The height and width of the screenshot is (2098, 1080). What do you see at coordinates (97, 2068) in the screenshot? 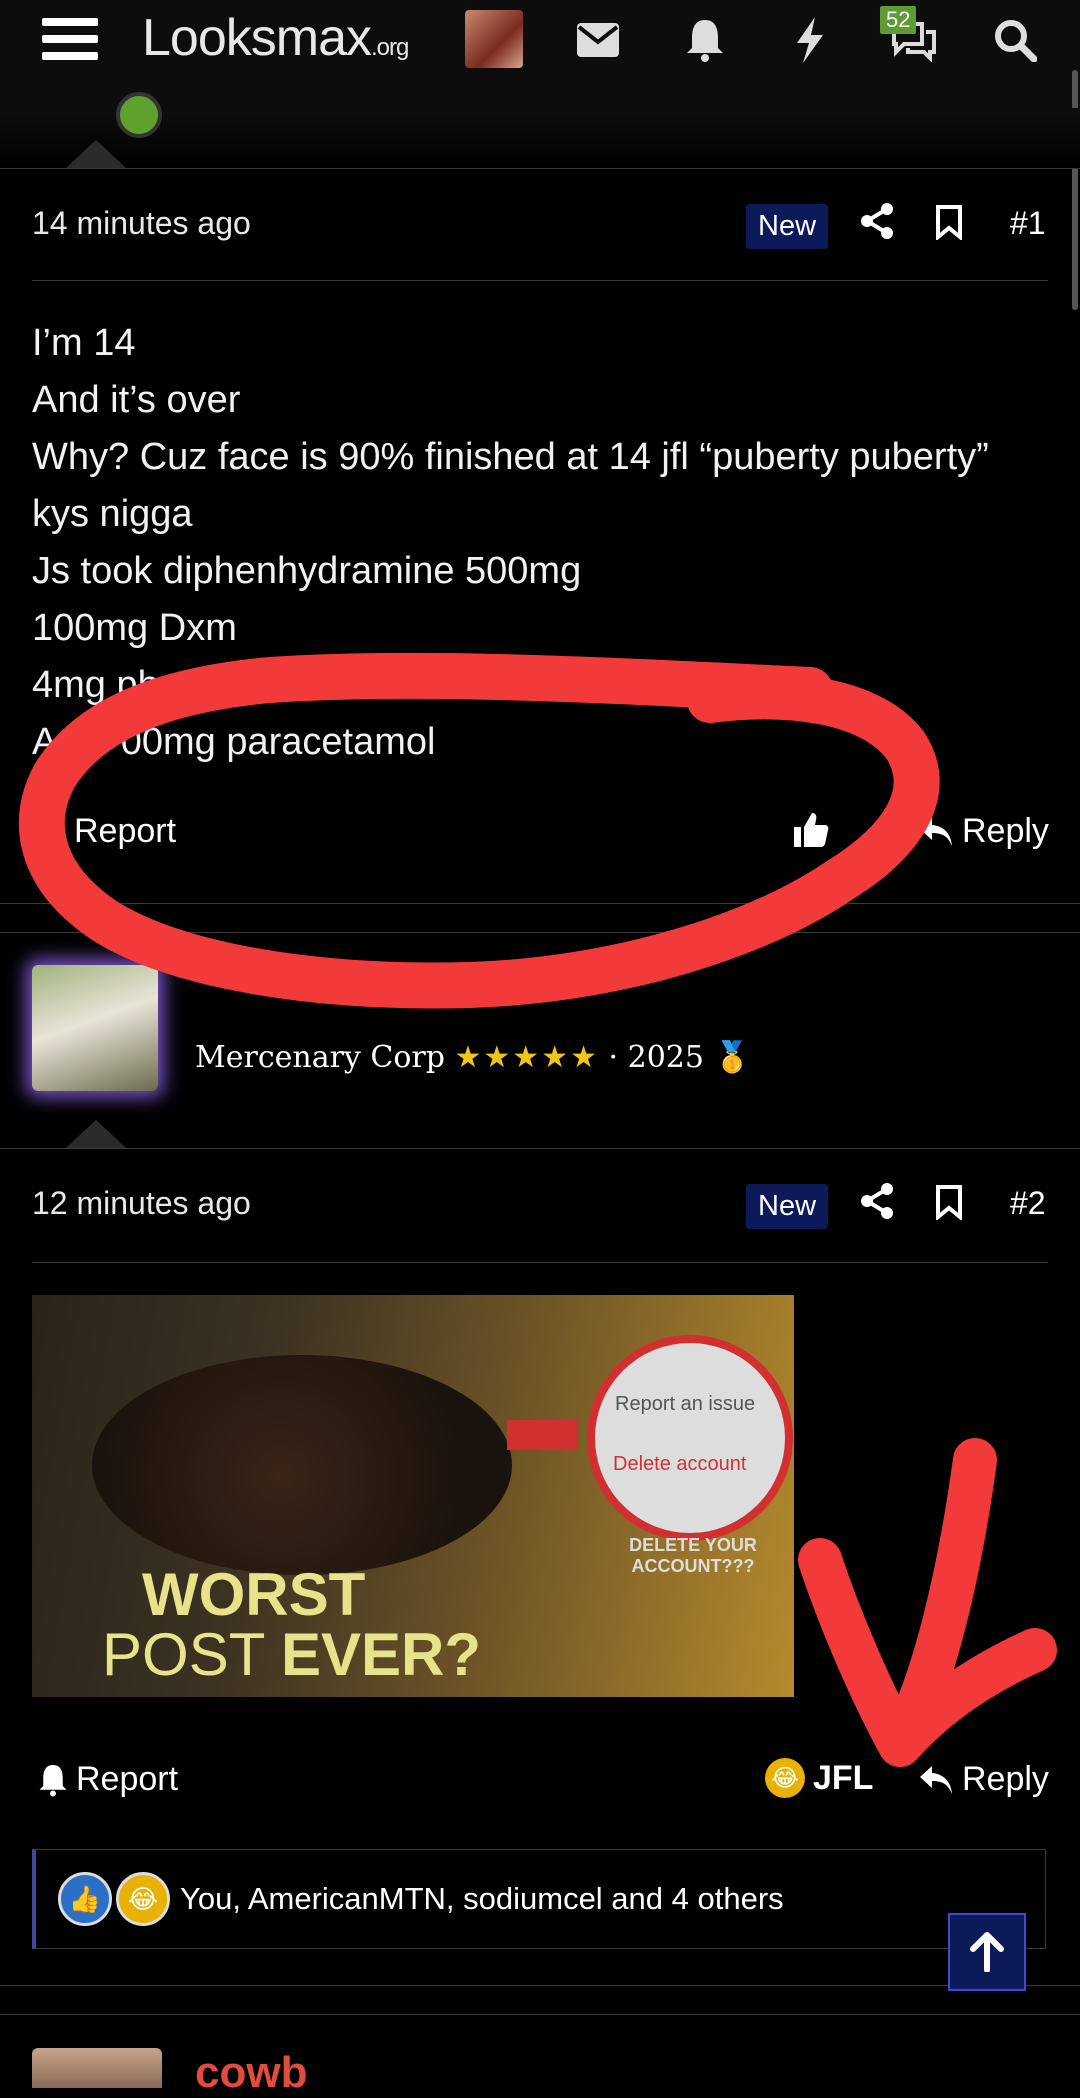
I see `next-post-avatar` at bounding box center [97, 2068].